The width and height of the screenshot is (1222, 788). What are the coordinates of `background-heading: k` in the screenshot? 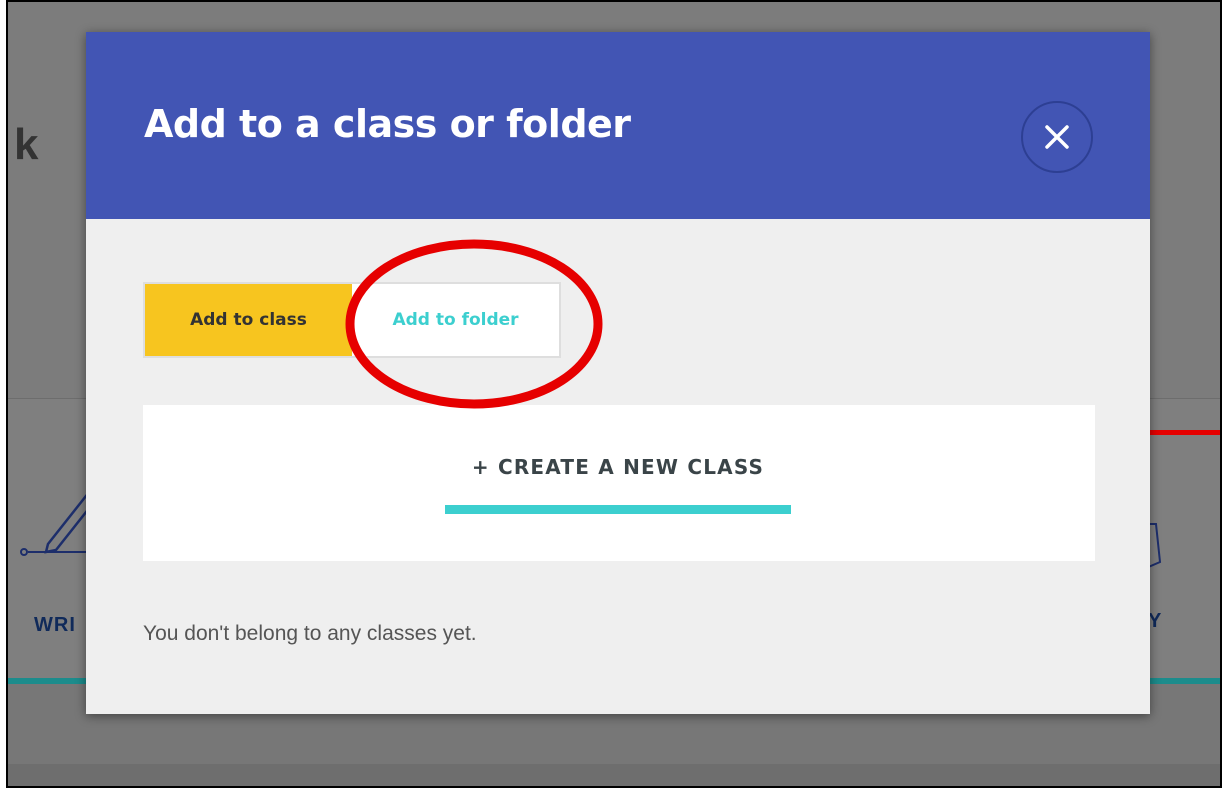 It's located at (26, 144).